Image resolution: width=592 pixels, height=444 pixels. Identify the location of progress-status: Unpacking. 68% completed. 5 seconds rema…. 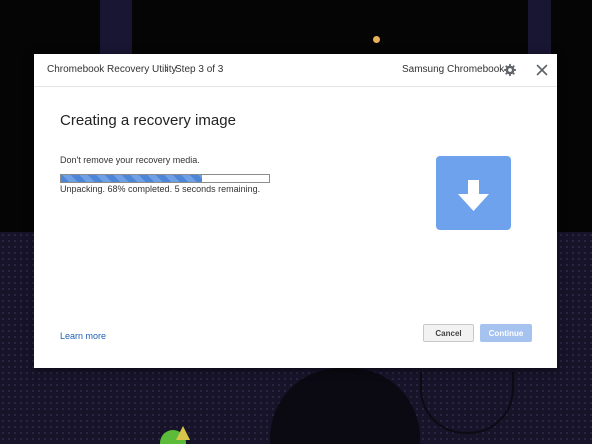
(160, 189).